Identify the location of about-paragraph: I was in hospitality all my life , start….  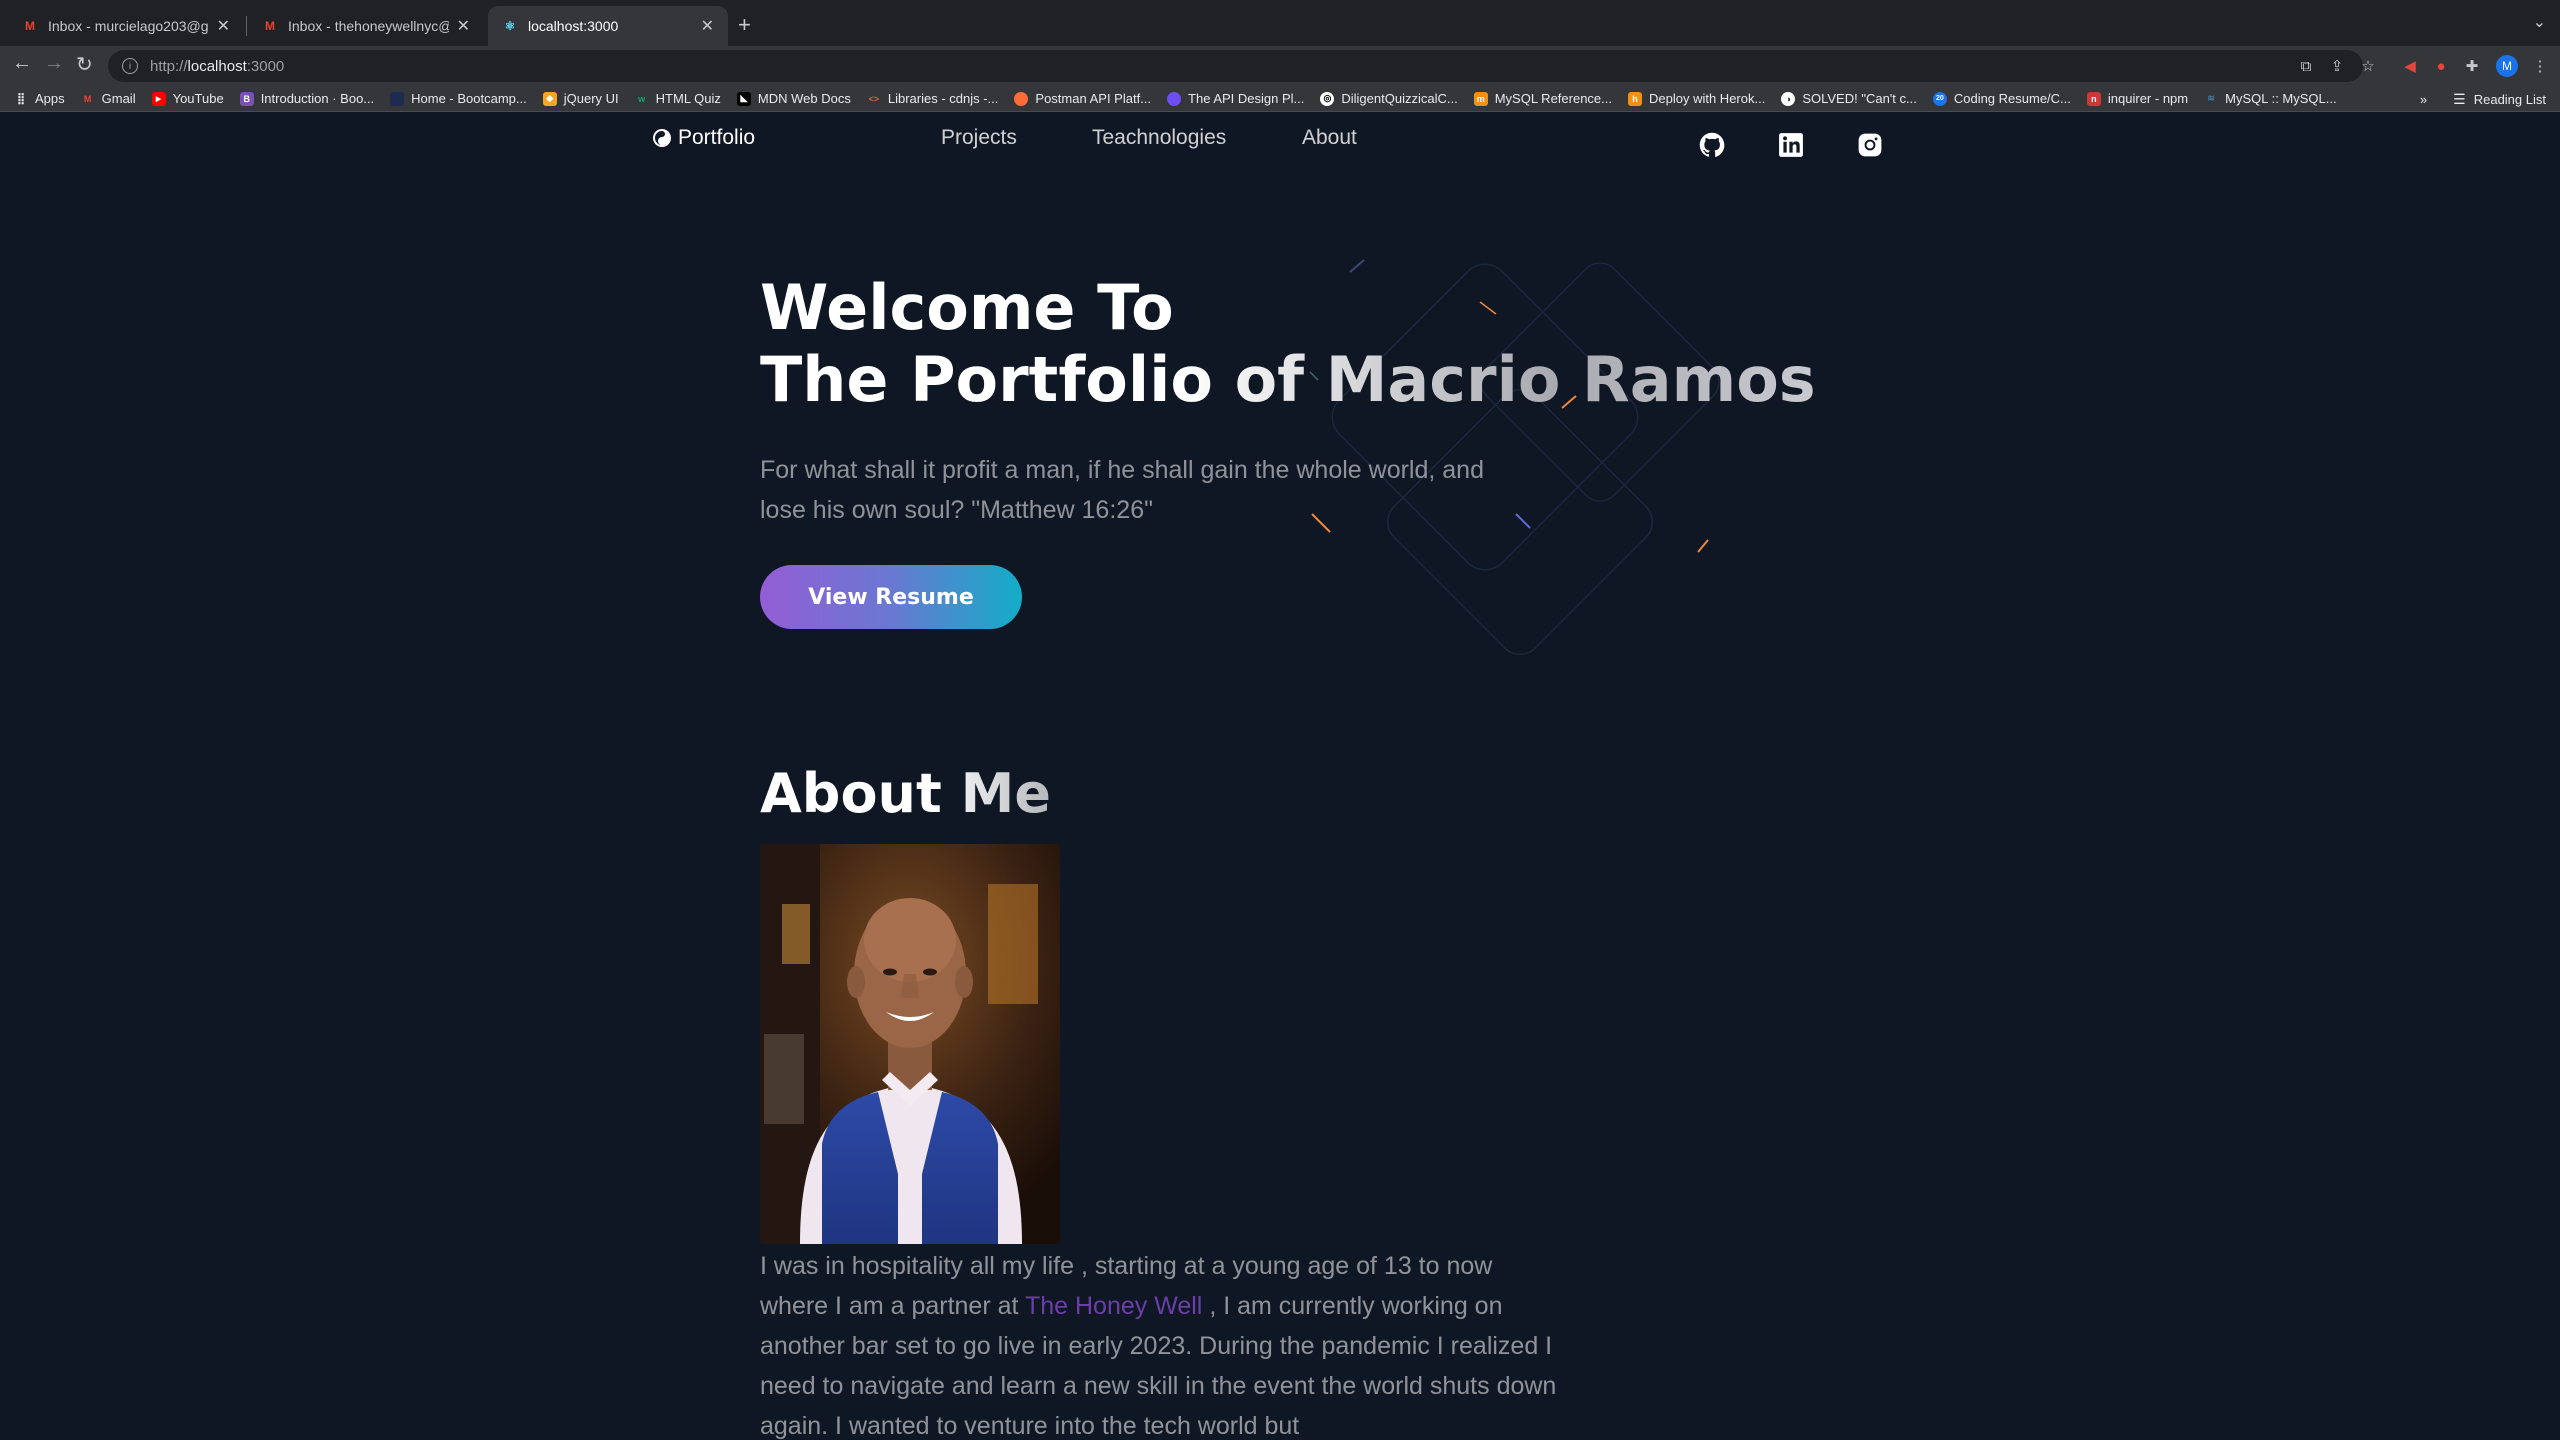
(1160, 1343).